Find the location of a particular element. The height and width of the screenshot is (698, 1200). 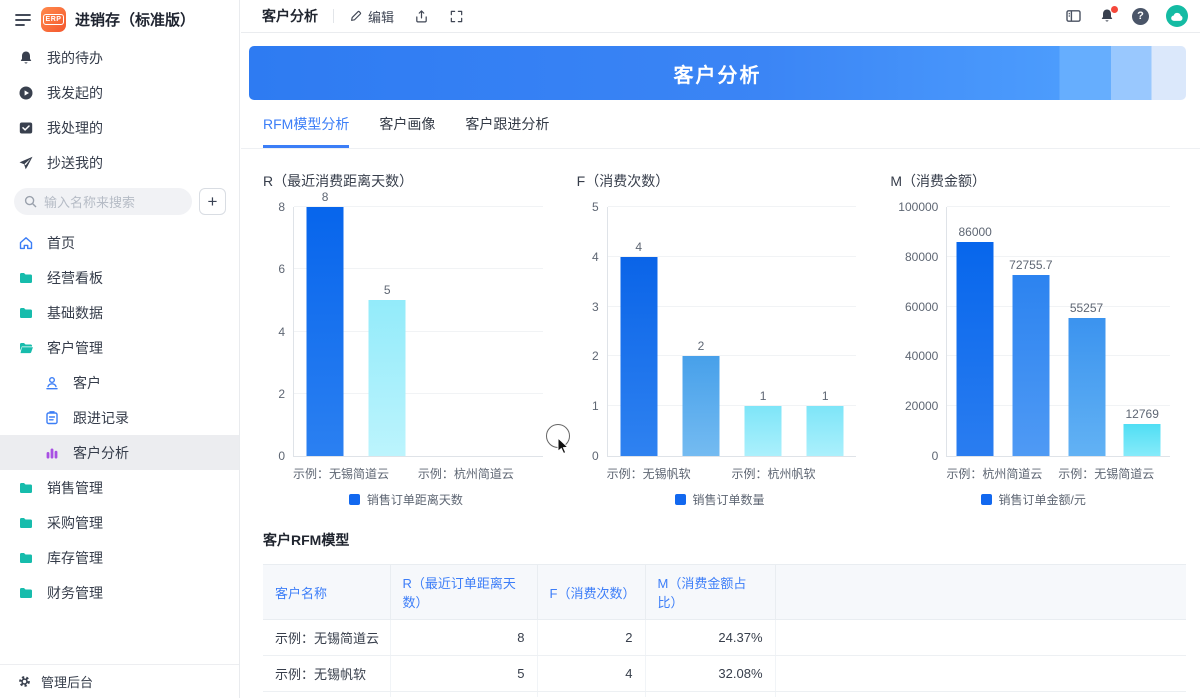

sidebar-item-label: 抄送我的 is located at coordinates (75, 162).